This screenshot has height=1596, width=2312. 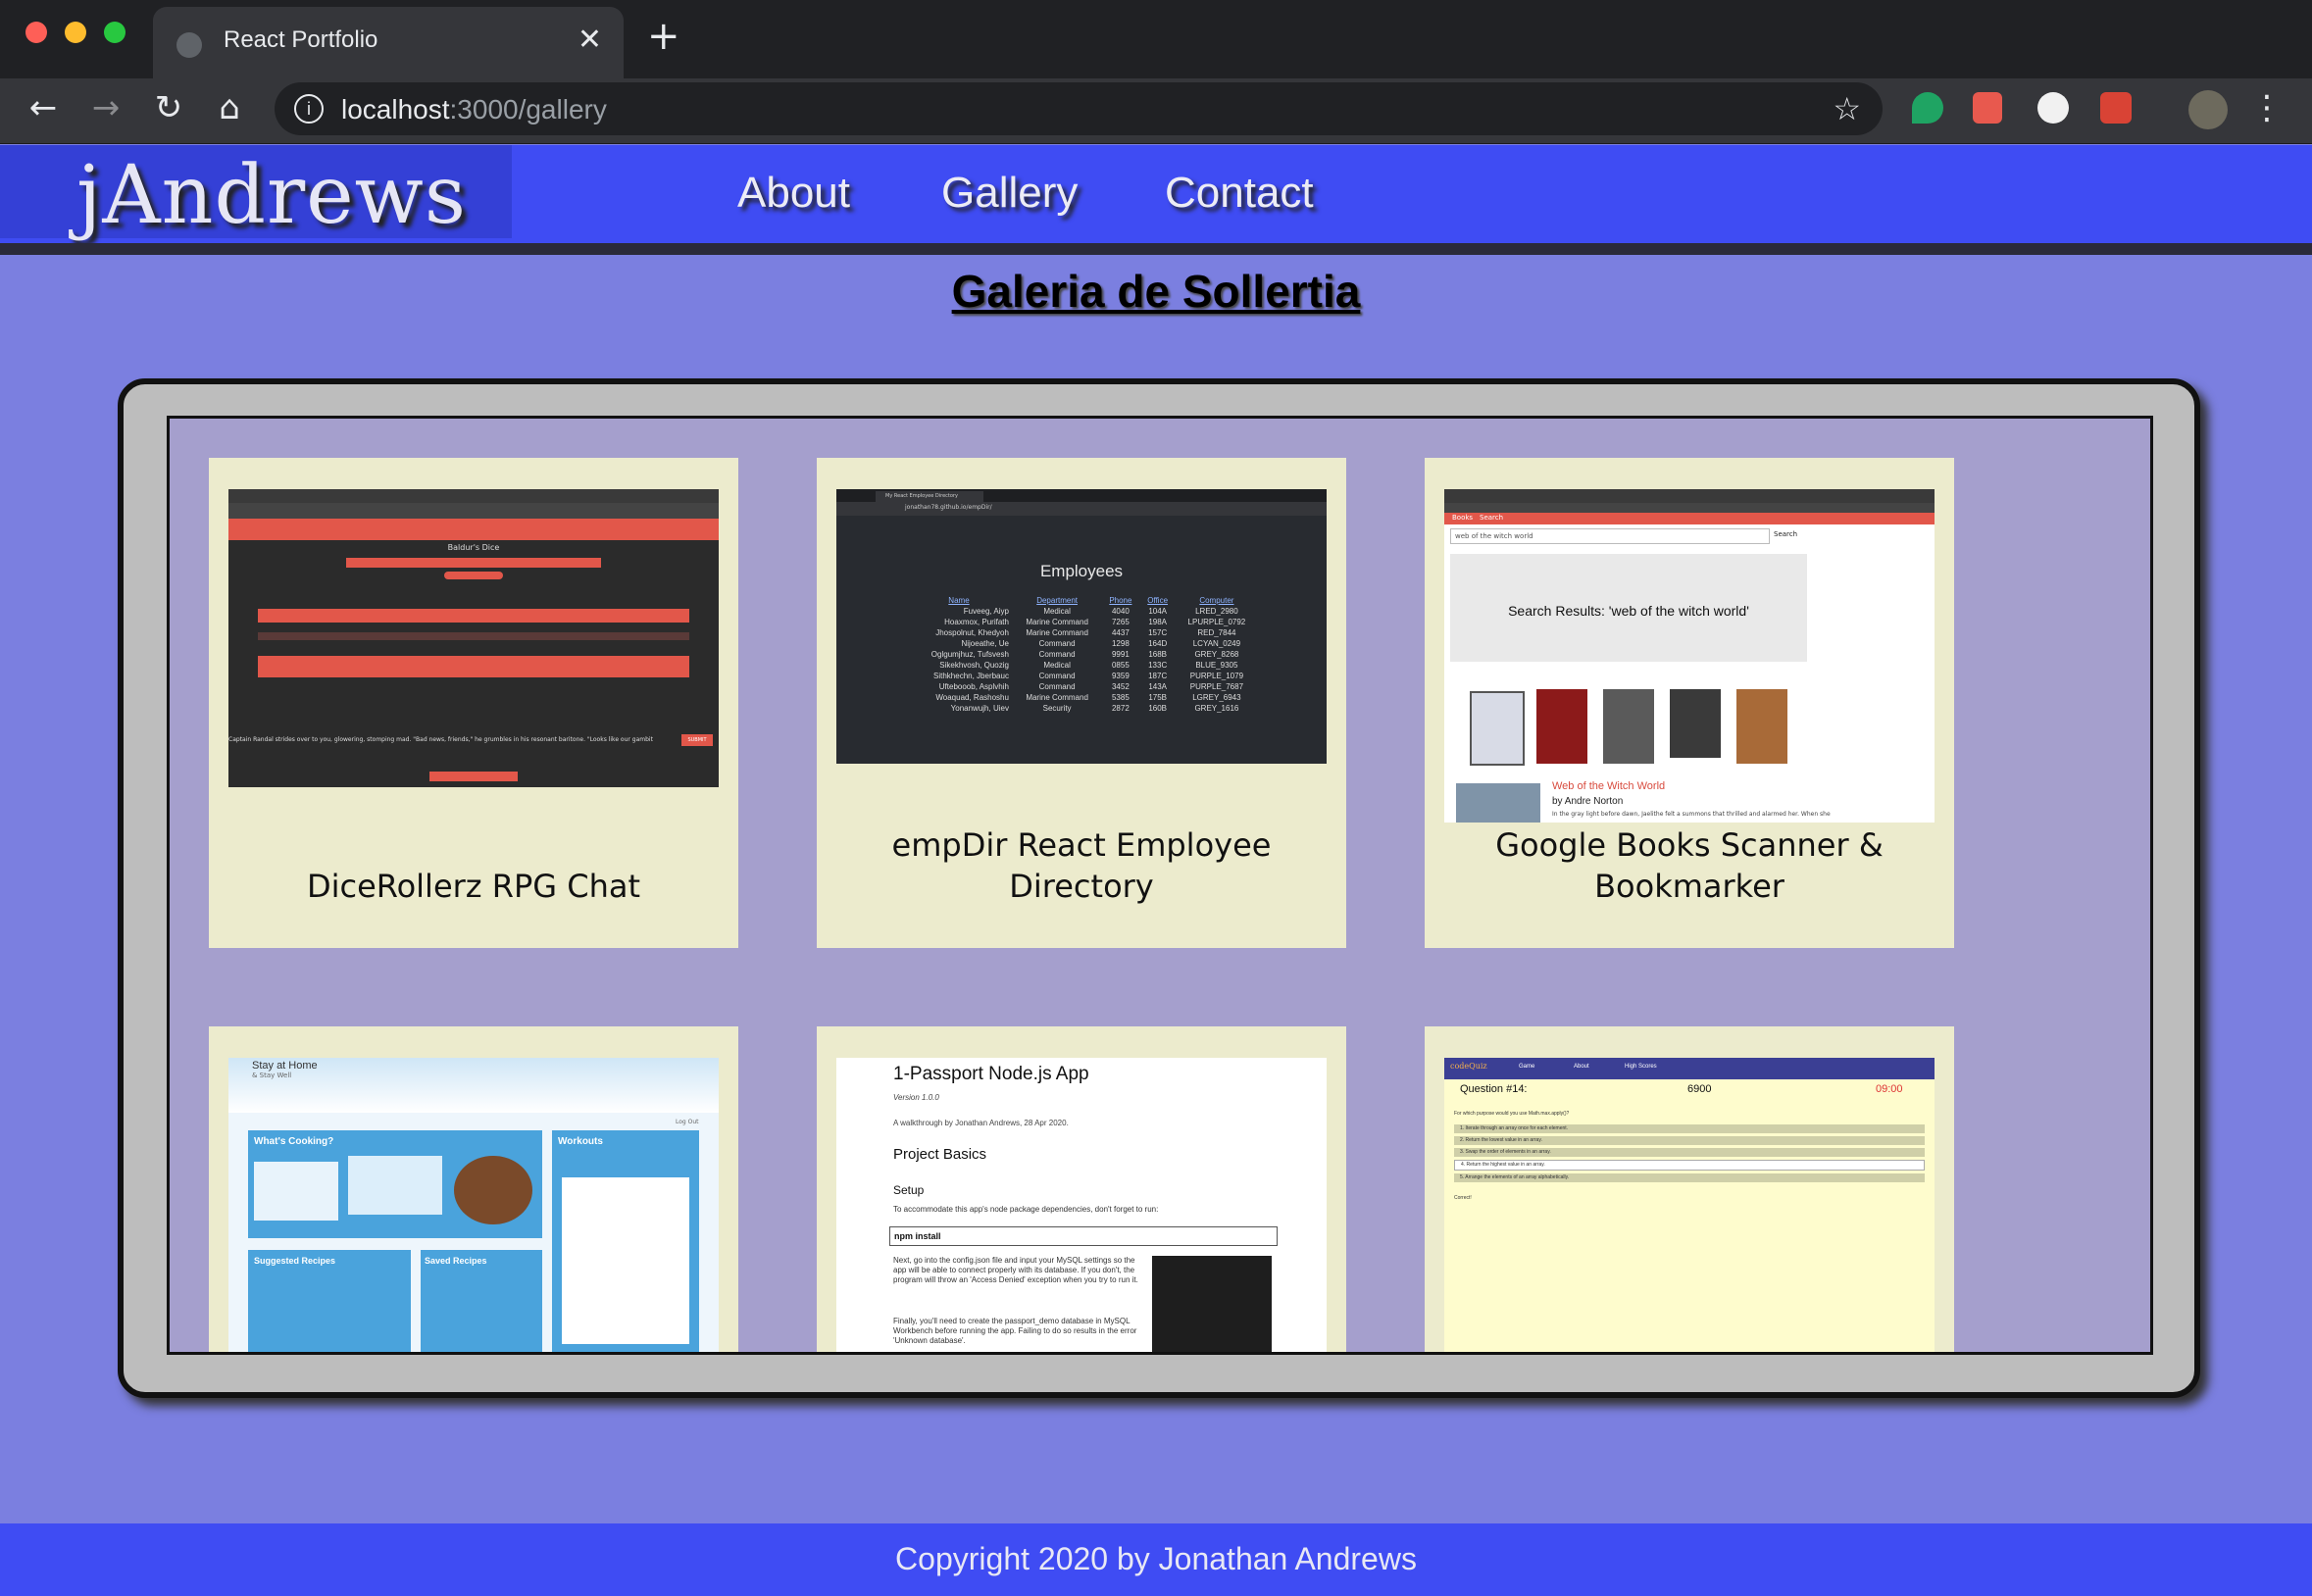 I want to click on nav-contact: Contact, so click(x=1239, y=193).